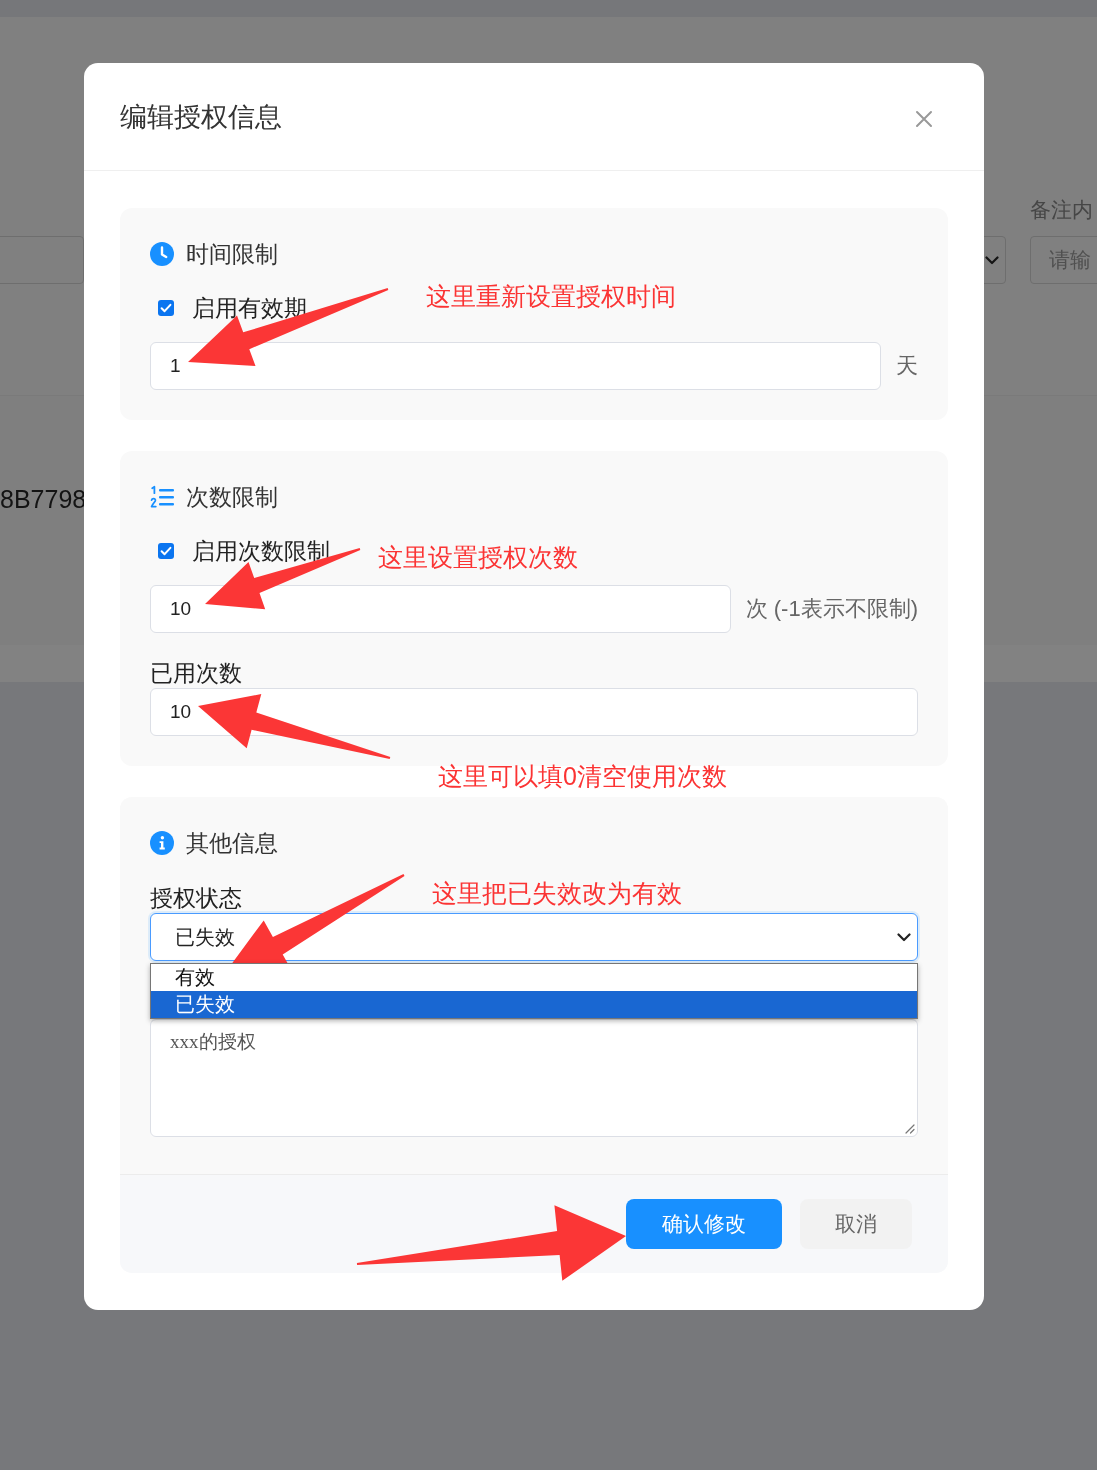 This screenshot has width=1097, height=1470. I want to click on input-field: 1, so click(515, 366).